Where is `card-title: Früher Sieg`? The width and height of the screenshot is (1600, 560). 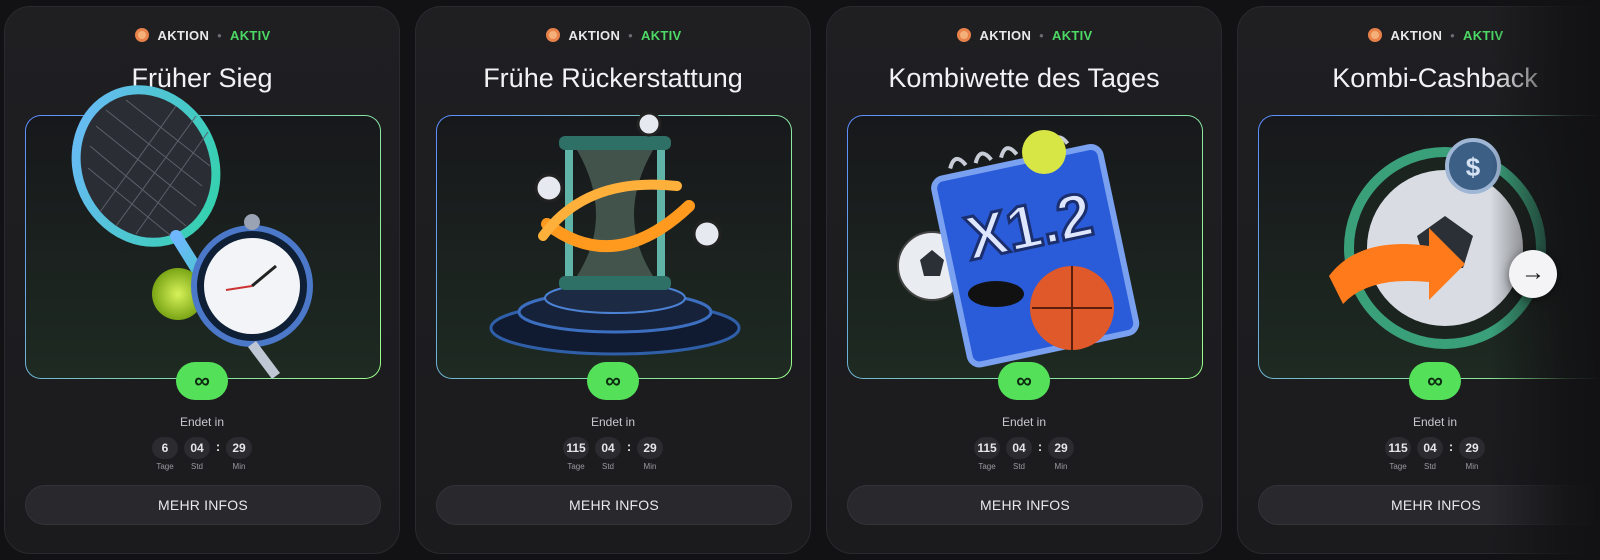 card-title: Früher Sieg is located at coordinates (202, 78).